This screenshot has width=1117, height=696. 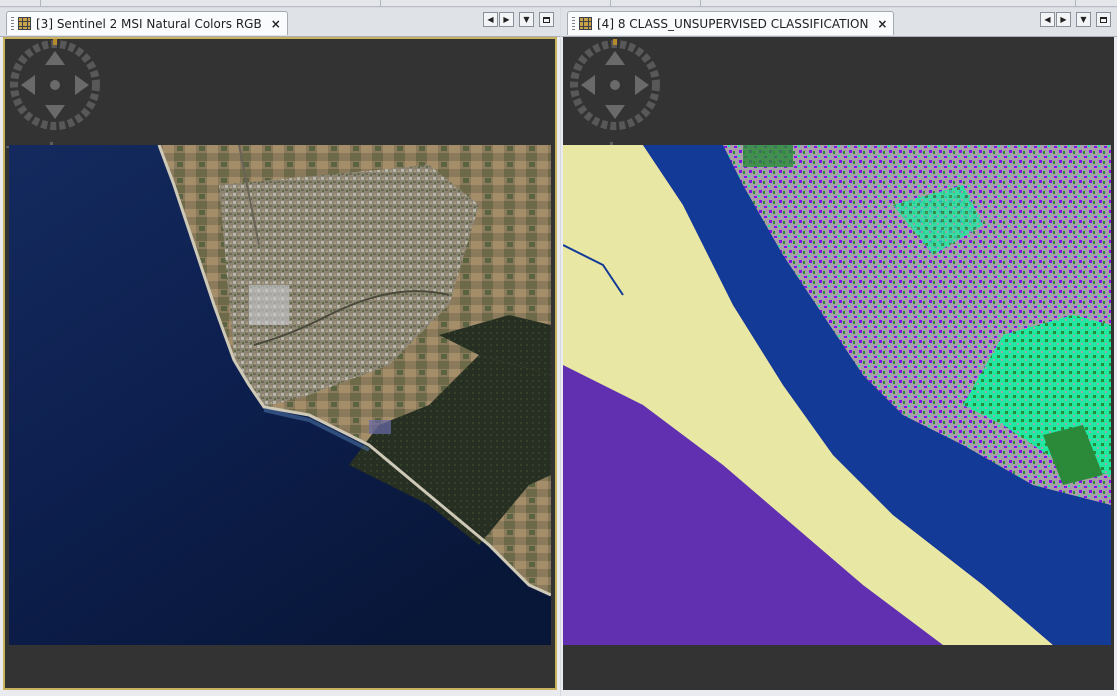 I want to click on tab-sentinel-rgb: [3] Sentinel 2 MSI Natural Colors RGB ×, so click(x=147, y=23).